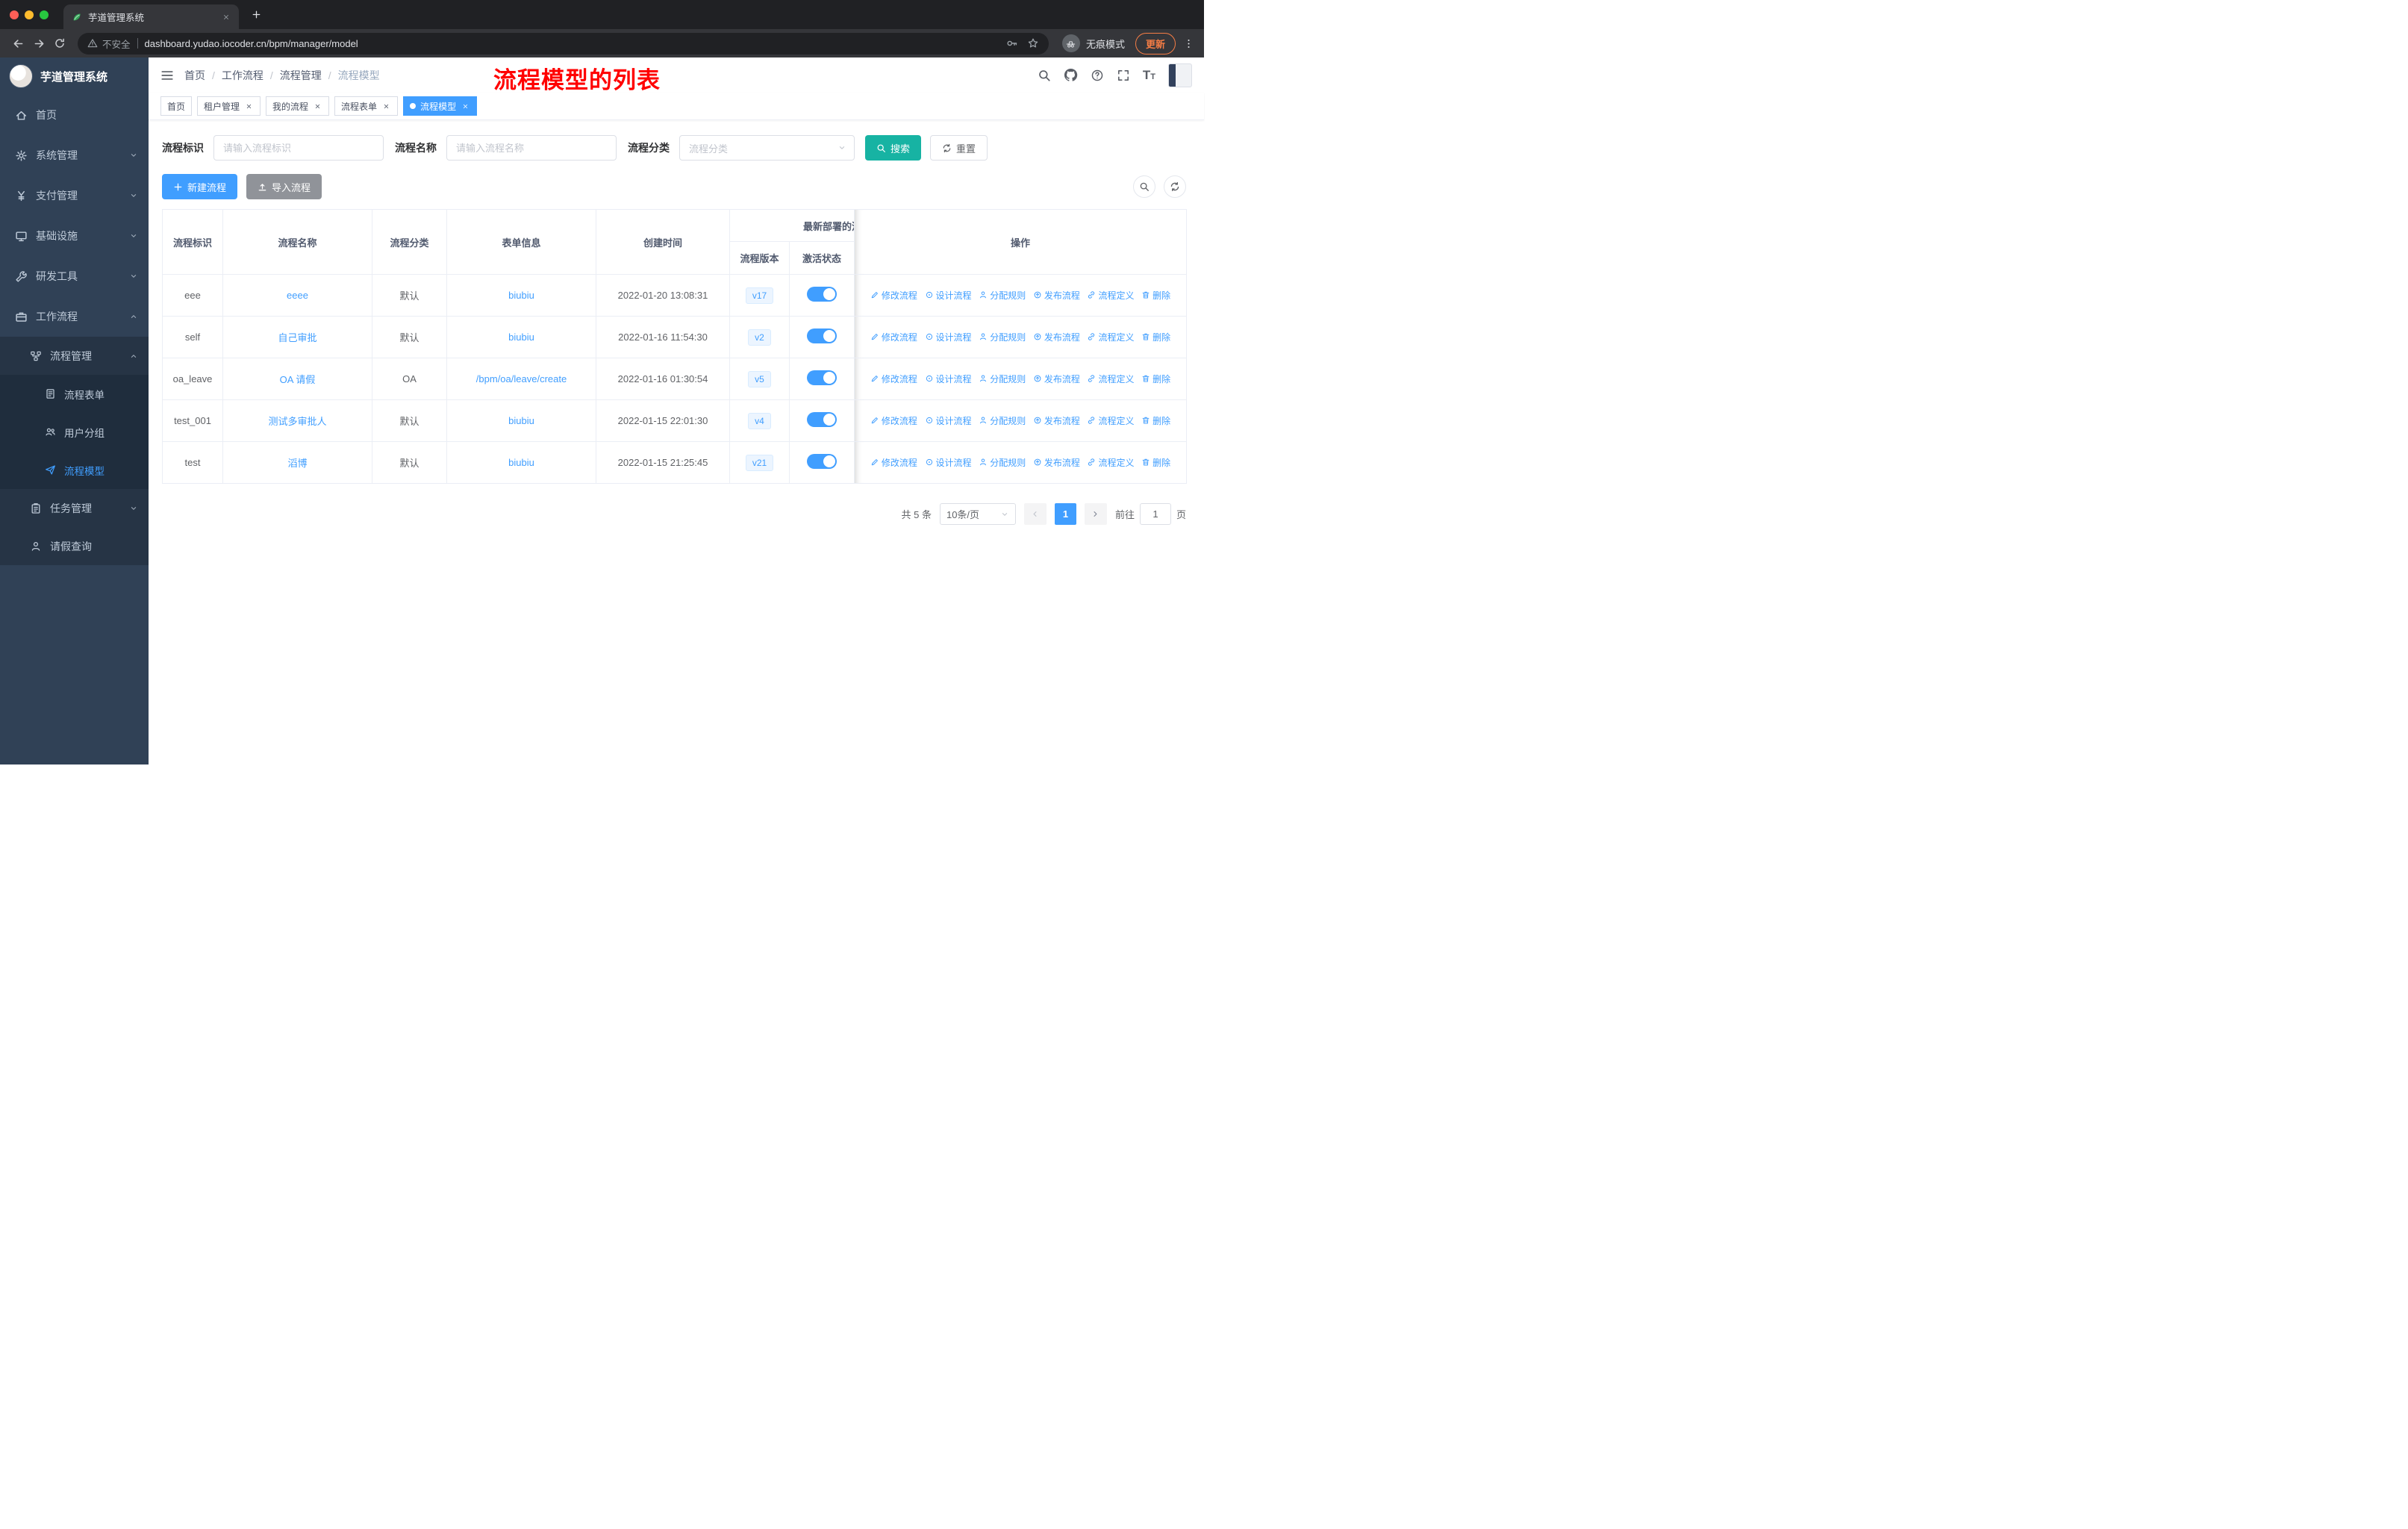 The width and height of the screenshot is (2408, 1529). I want to click on goto-page-input, so click(1155, 514).